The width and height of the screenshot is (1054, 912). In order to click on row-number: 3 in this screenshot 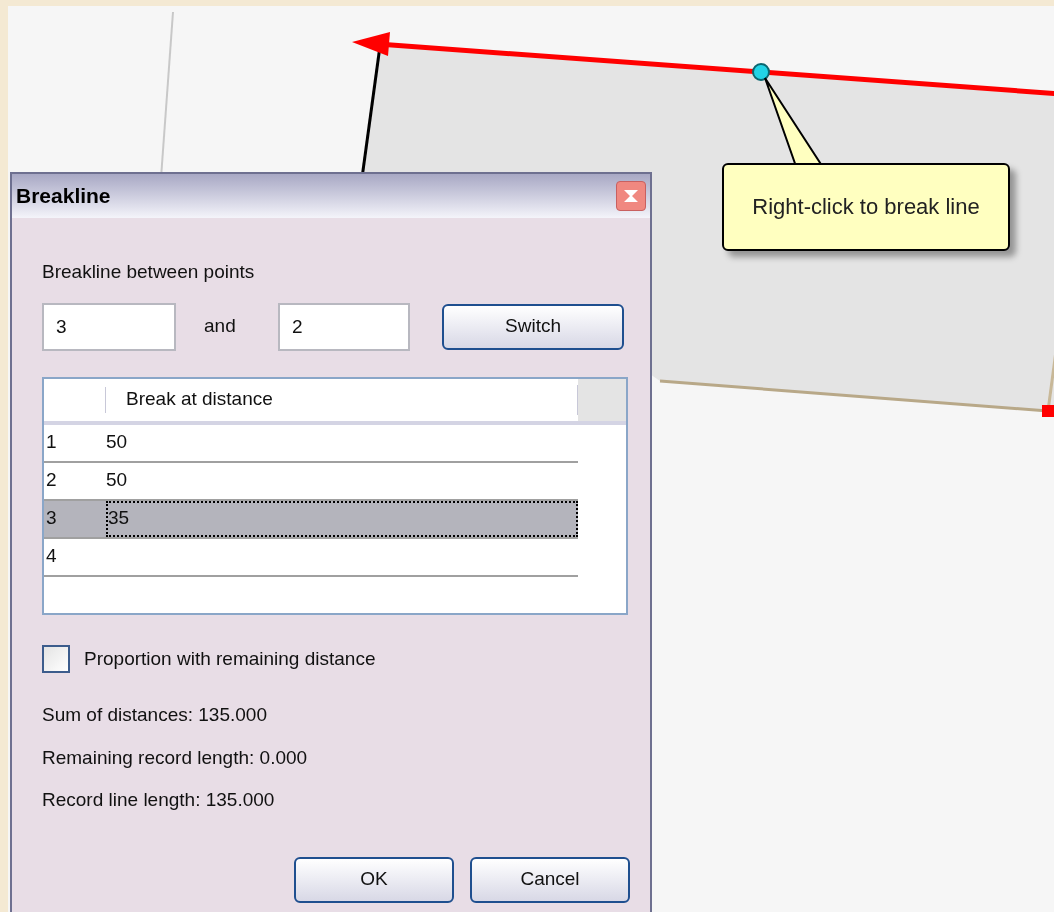, I will do `click(51, 518)`.